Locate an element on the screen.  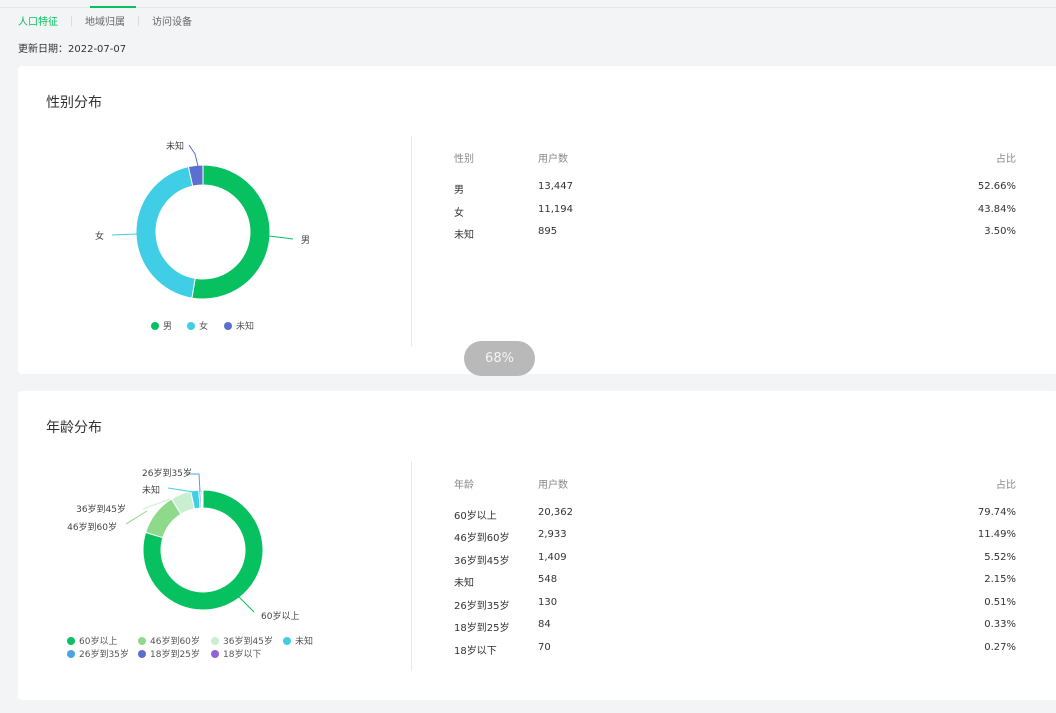
cell-ratio: 52.66% is located at coordinates (996, 186).